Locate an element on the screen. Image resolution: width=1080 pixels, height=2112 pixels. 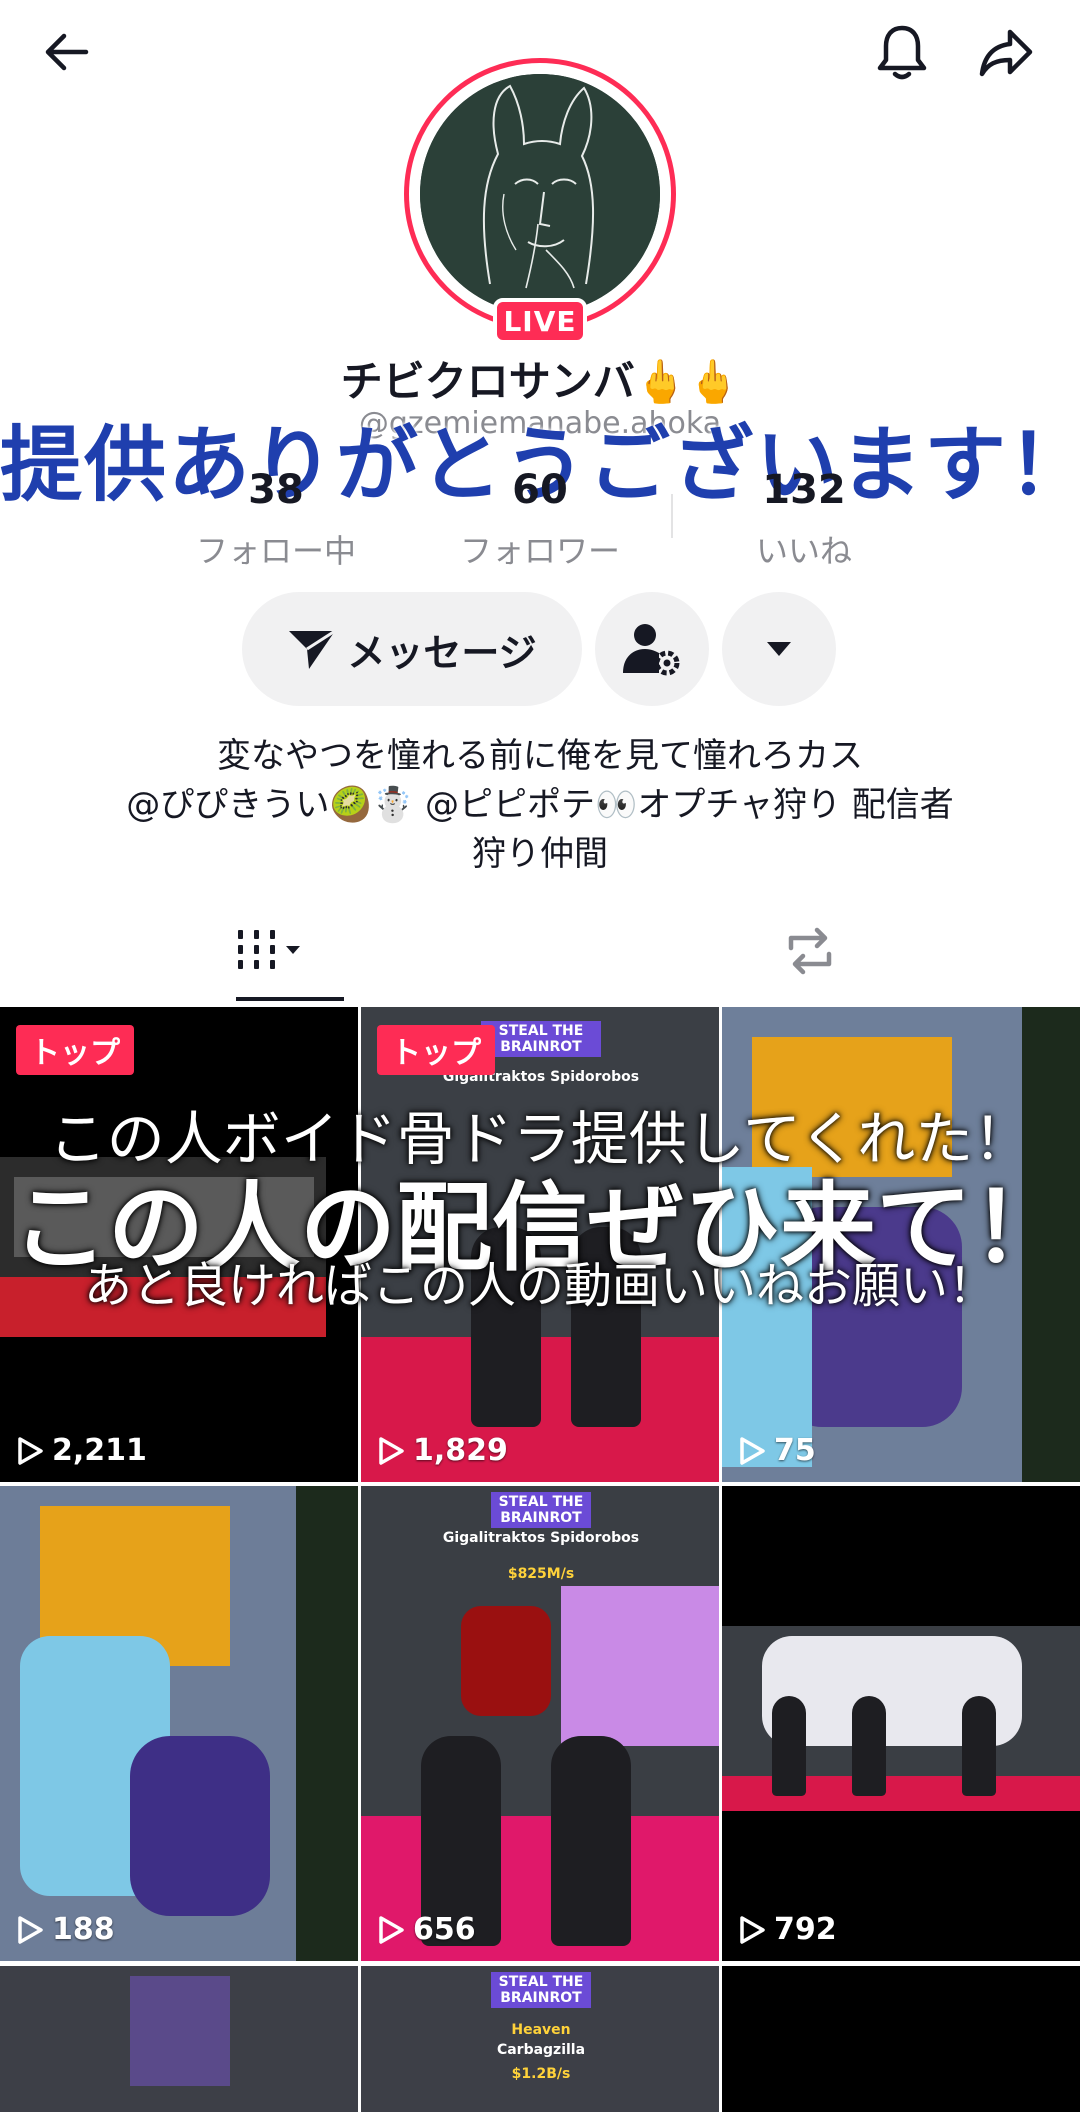
live-badge: LIVE is located at coordinates (540, 321).